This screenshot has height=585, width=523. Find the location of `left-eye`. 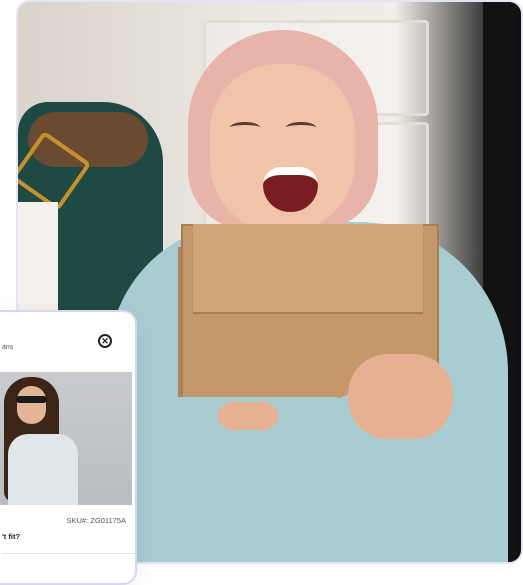

left-eye is located at coordinates (245, 127).